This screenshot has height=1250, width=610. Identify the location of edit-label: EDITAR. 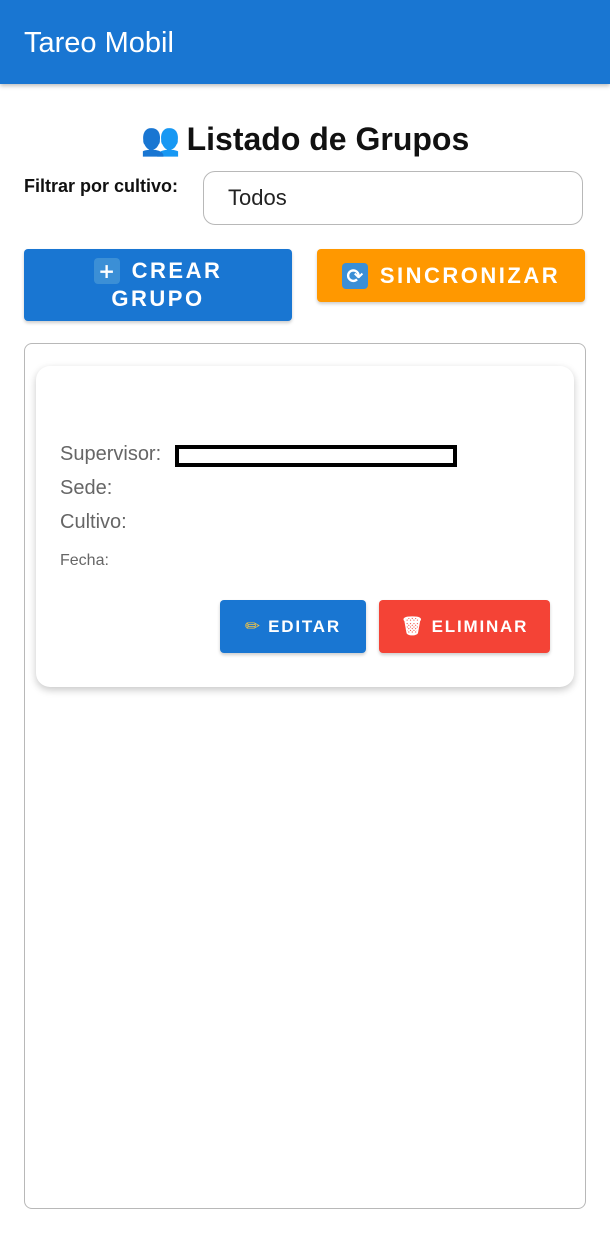
(304, 626).